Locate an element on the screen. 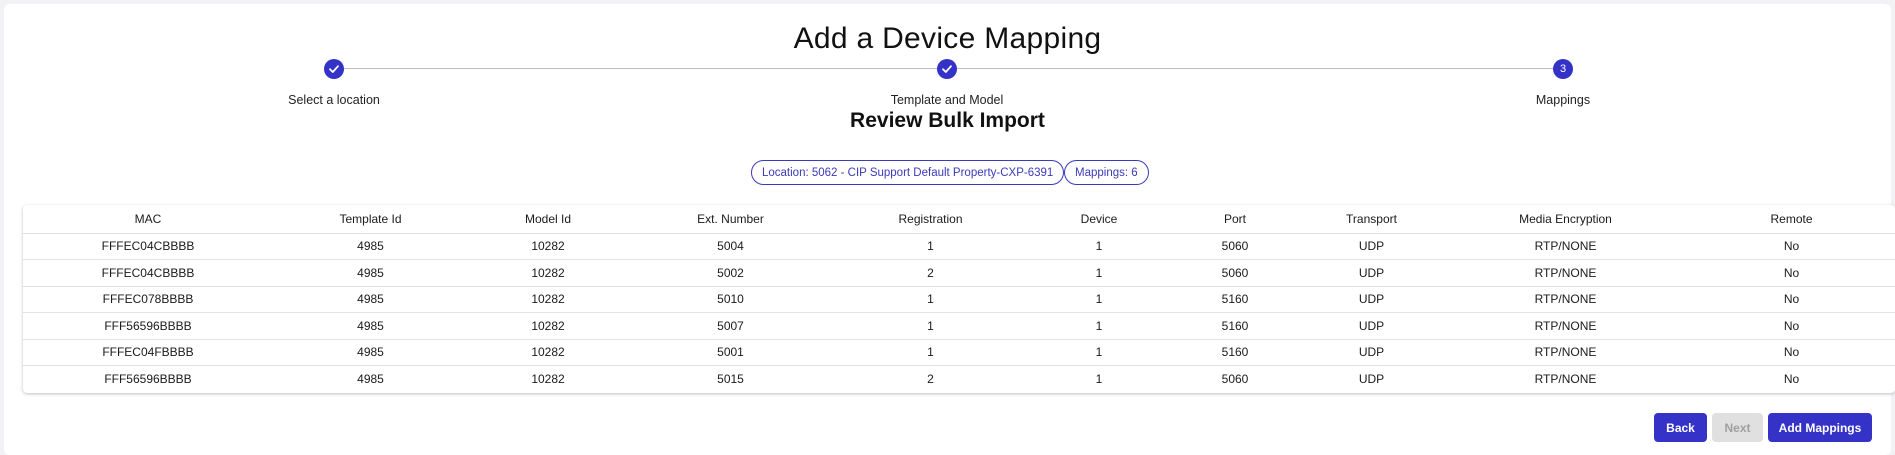 The height and width of the screenshot is (455, 1895). column-header-port: Port is located at coordinates (1235, 219).